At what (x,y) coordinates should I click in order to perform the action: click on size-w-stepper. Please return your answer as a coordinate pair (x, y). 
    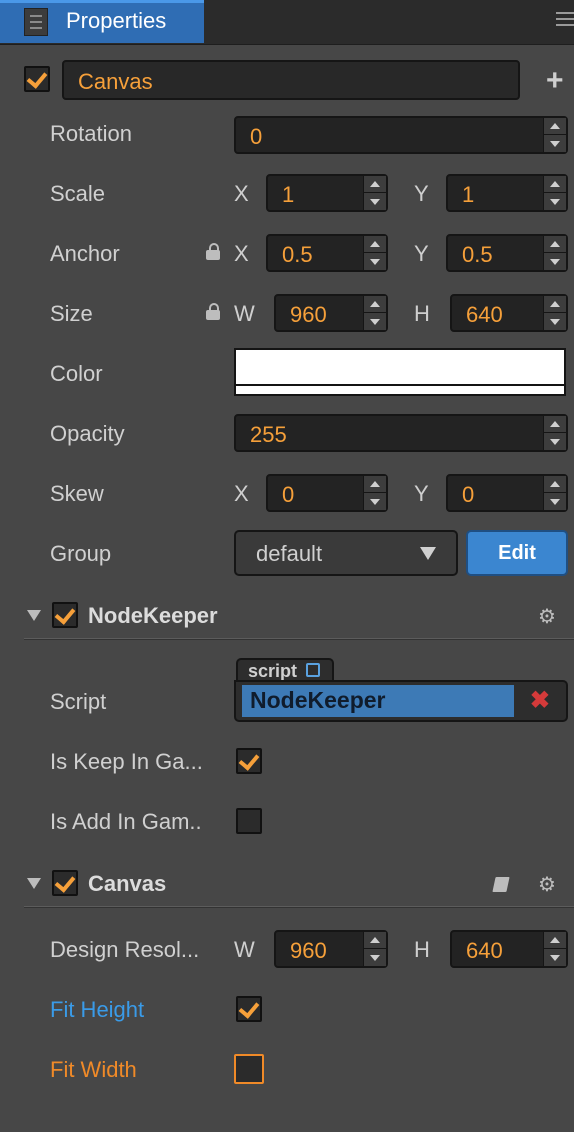
    Looking at the image, I should click on (374, 313).